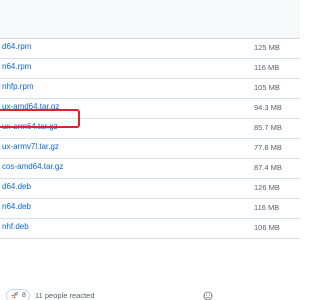  Describe the element at coordinates (150, 129) in the screenshot. I see `asset-row: ux-arm64.tar.gz 85.7 MB` at that location.